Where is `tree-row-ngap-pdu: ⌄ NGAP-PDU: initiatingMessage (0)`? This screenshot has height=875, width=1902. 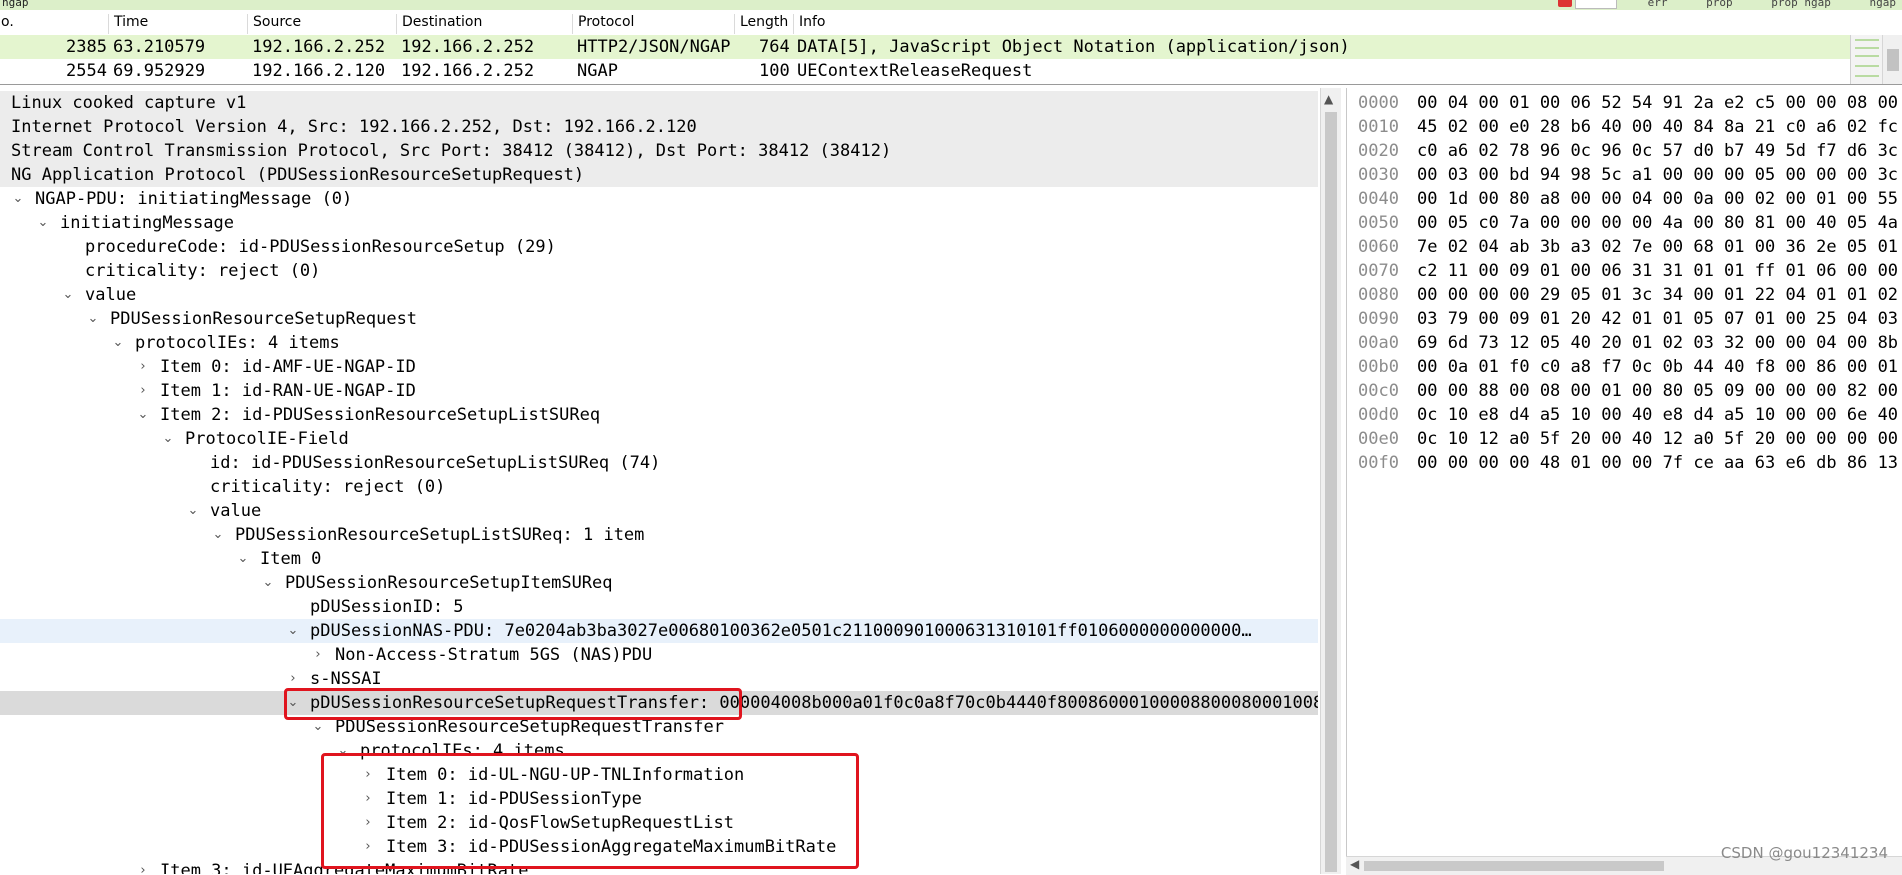
tree-row-ngap-pdu: ⌄ NGAP-PDU: initiatingMessage (0) is located at coordinates (659, 199).